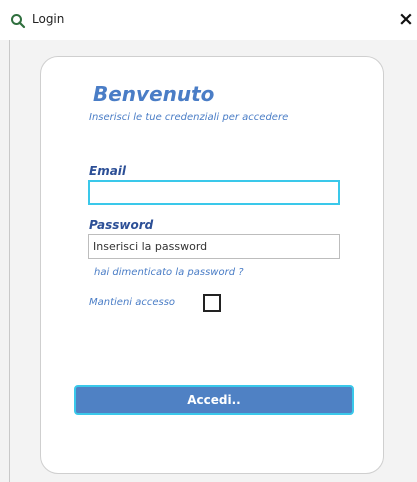  I want to click on welcome-heading: Benvenuto, so click(154, 94).